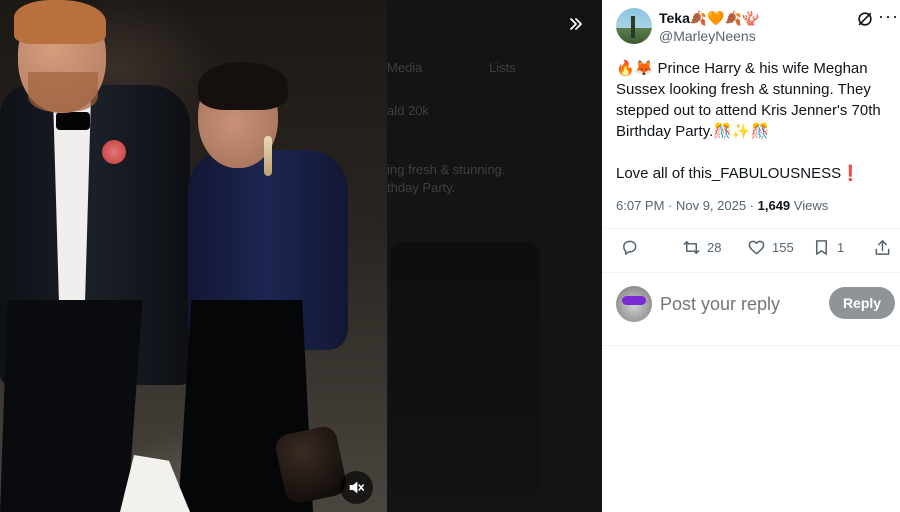 The image size is (900, 512). I want to click on photo-figure-bowtie, so click(73, 121).